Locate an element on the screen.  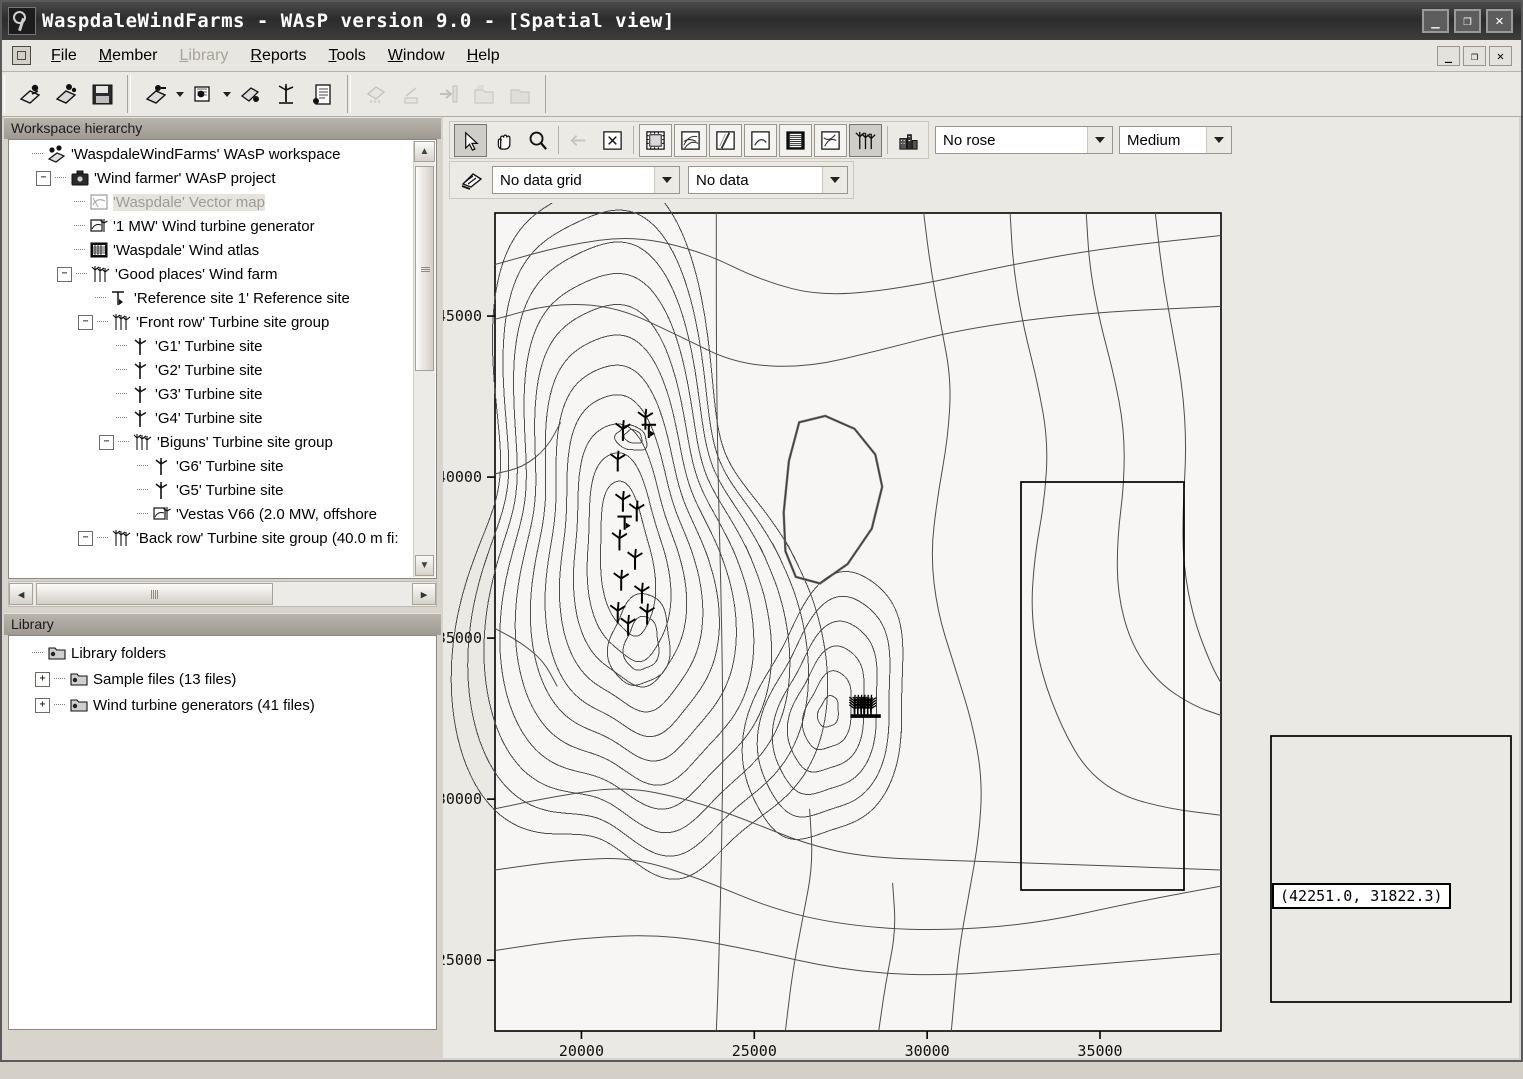
menu-item-file: File is located at coordinates (64, 56).